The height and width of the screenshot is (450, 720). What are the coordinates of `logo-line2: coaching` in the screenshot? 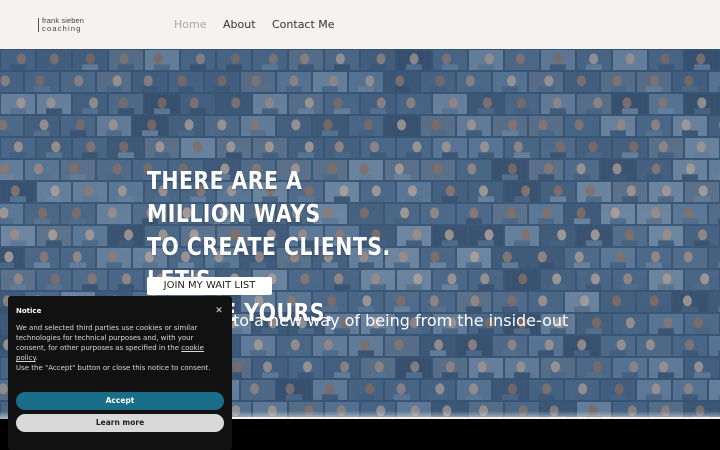 It's located at (62, 28).